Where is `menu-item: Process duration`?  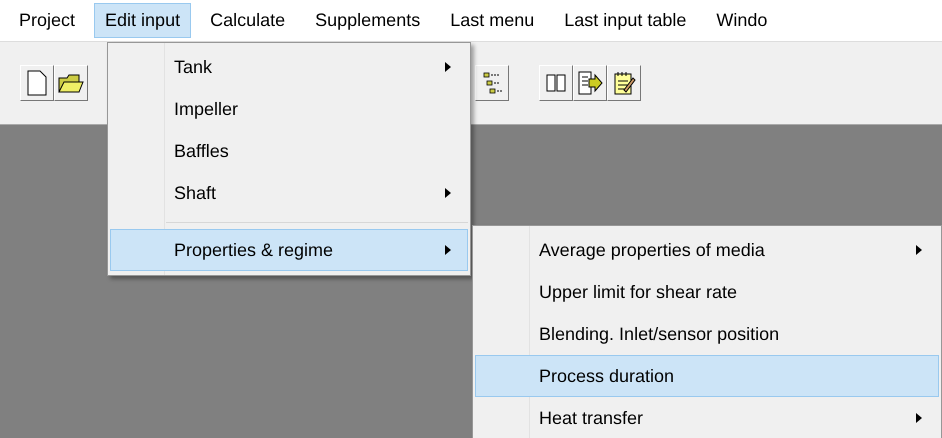
menu-item: Process duration is located at coordinates (707, 376).